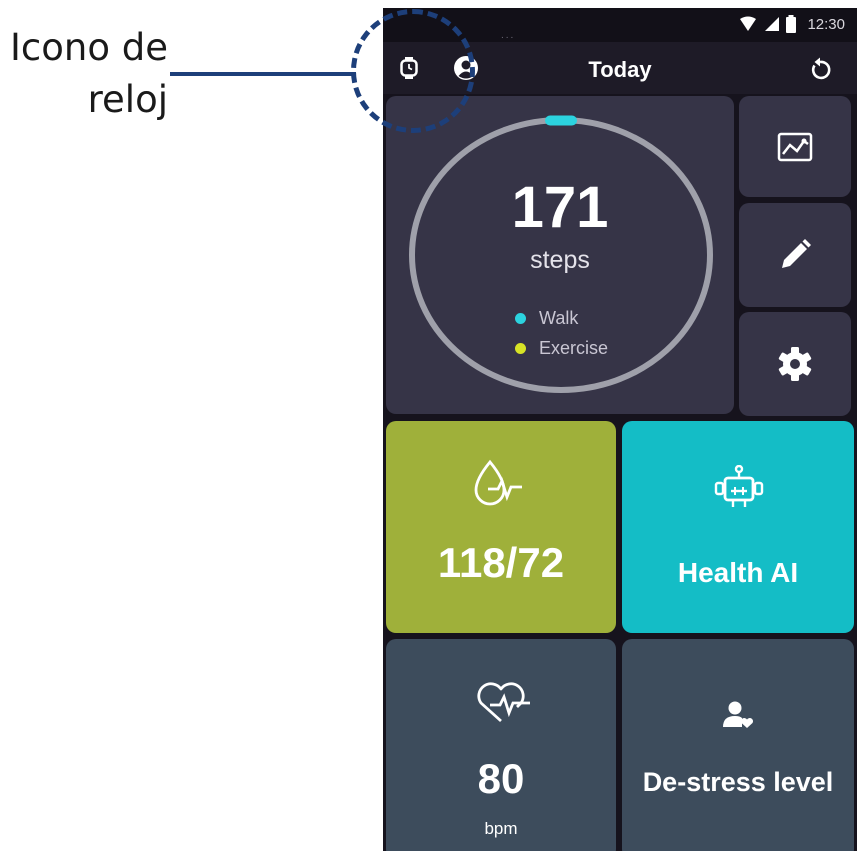 The height and width of the screenshot is (851, 862). I want to click on blood-drop-pulse-icon, so click(498, 482).